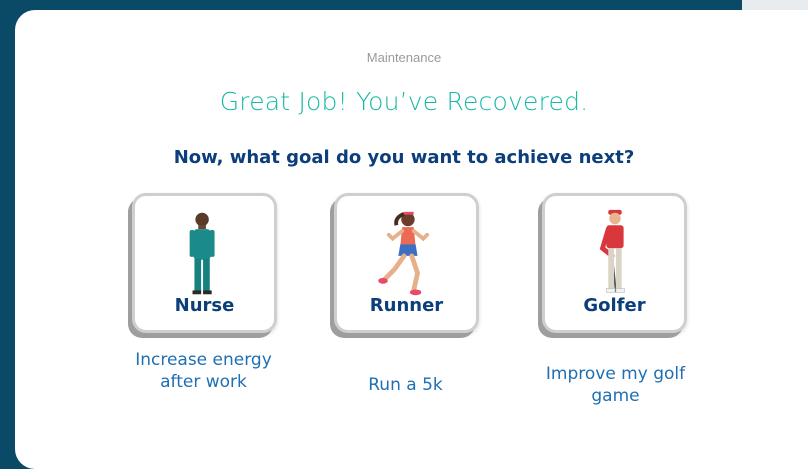  What do you see at coordinates (404, 57) in the screenshot?
I see `section-kicker: Maintenance` at bounding box center [404, 57].